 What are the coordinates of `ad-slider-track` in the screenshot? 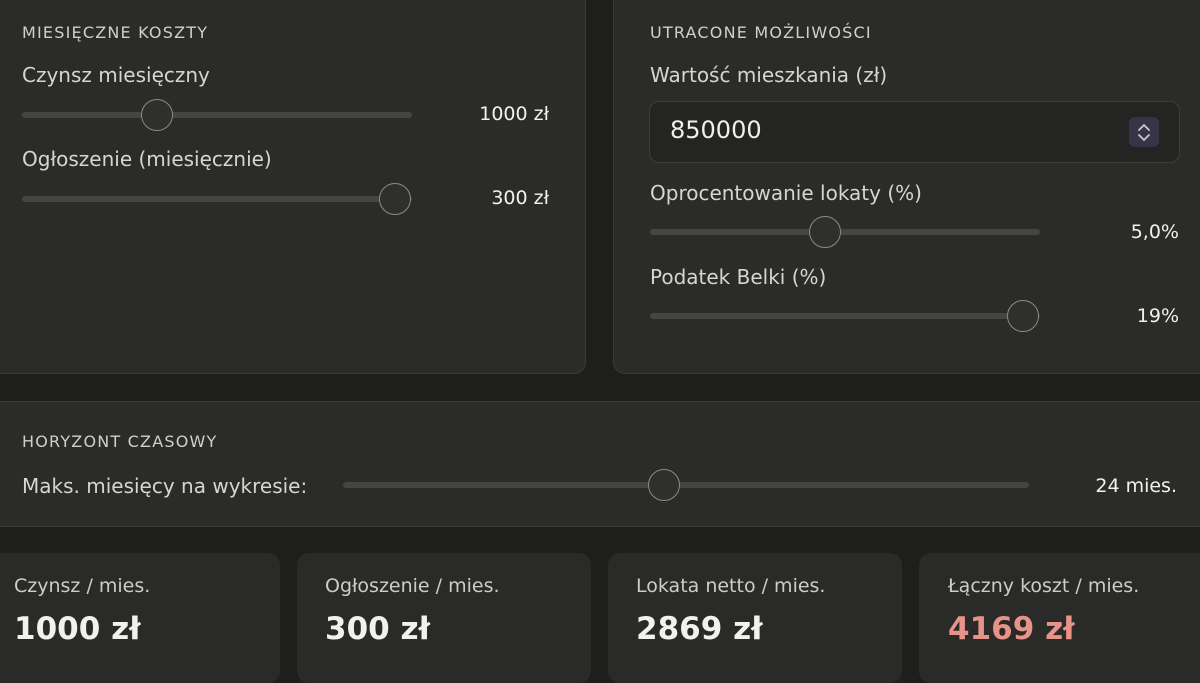 It's located at (217, 199).